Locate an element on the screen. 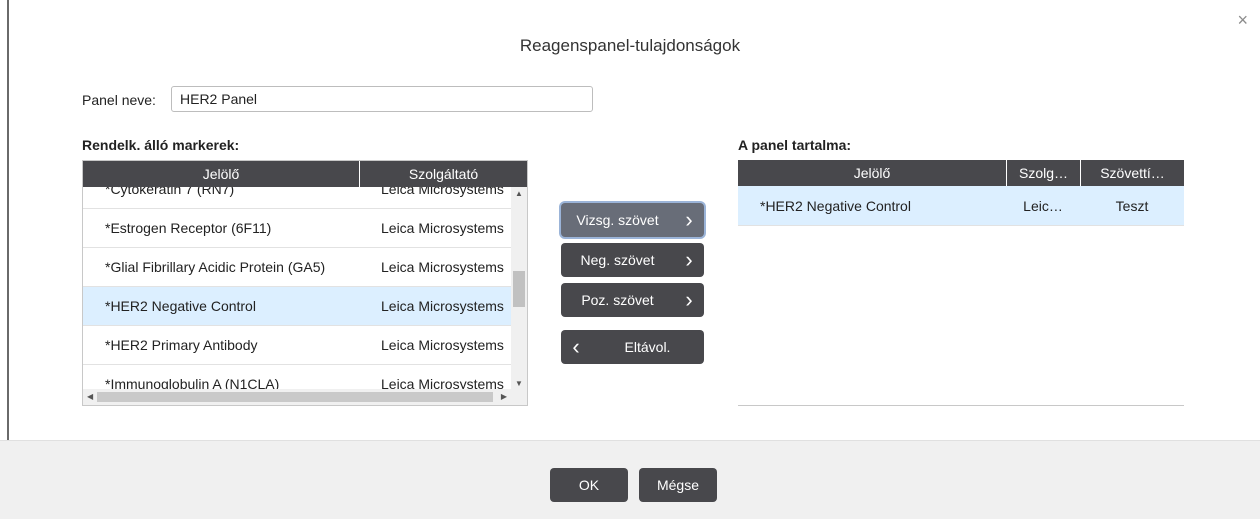  table-header: Jelölő Szolgáltató is located at coordinates (305, 174).